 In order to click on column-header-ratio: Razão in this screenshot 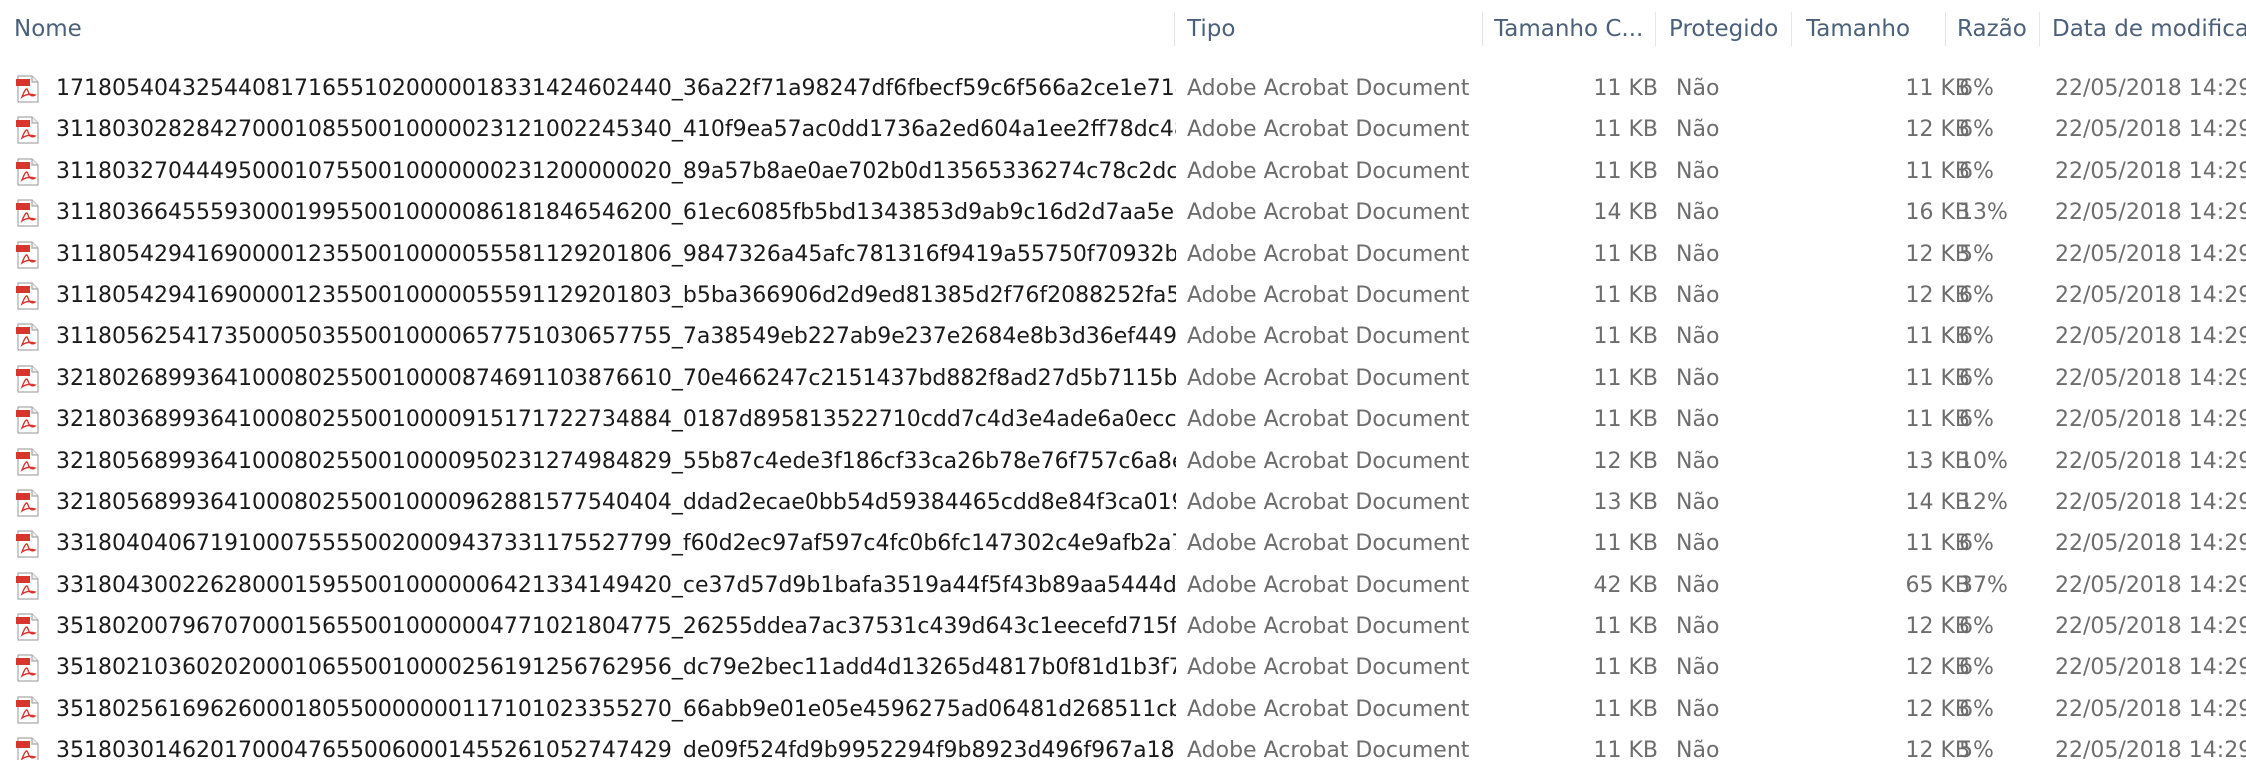, I will do `click(1997, 29)`.